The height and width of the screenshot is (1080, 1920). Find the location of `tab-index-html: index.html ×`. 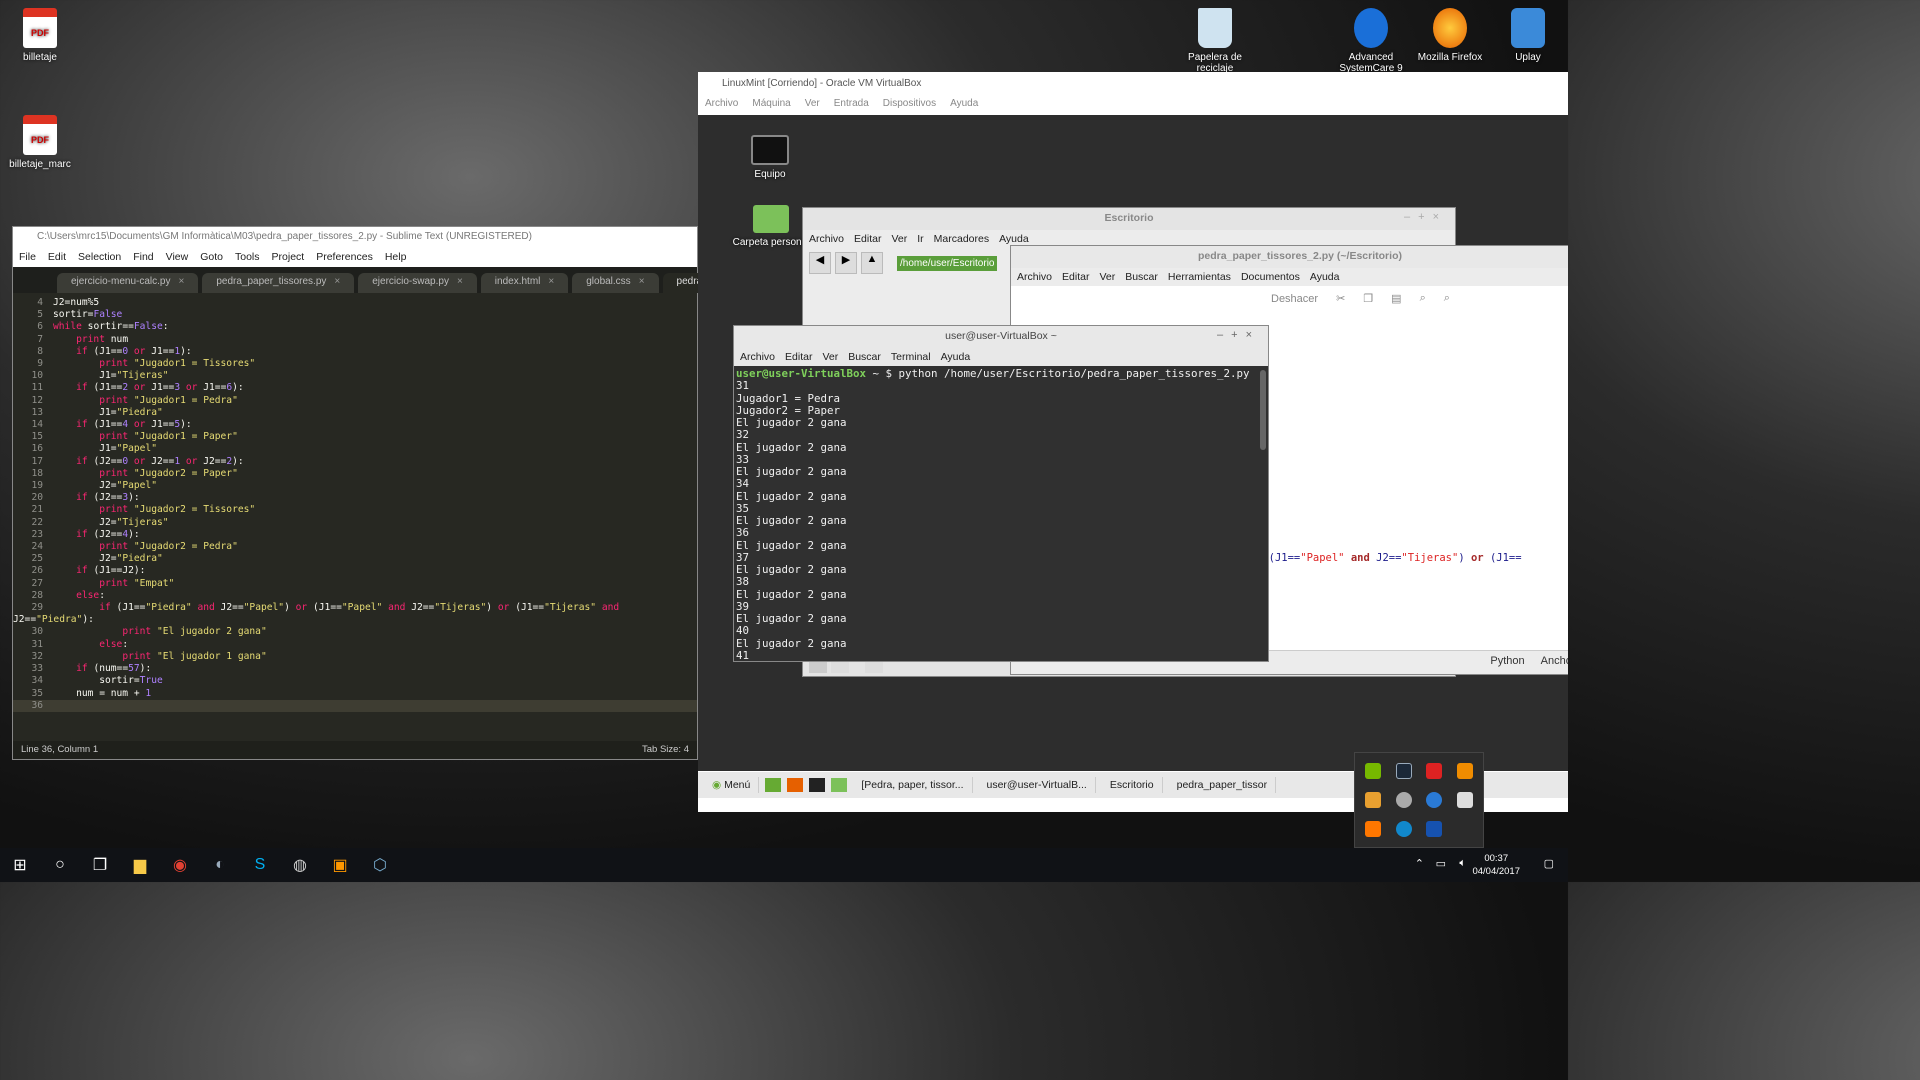

tab-index-html: index.html × is located at coordinates (524, 283).